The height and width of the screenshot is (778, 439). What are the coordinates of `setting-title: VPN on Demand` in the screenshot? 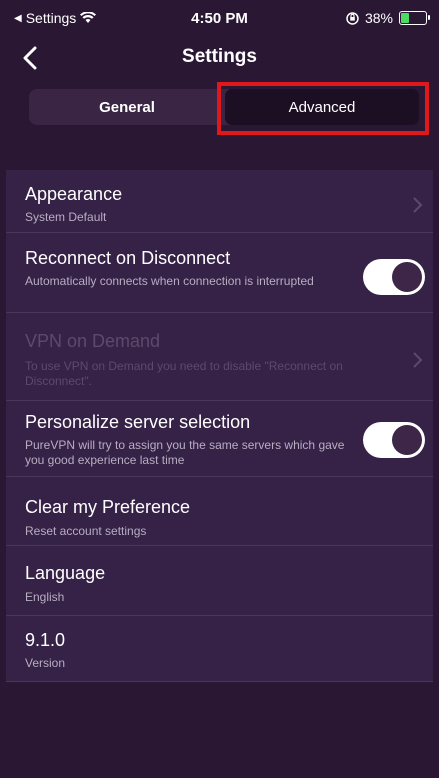 It's located at (93, 341).